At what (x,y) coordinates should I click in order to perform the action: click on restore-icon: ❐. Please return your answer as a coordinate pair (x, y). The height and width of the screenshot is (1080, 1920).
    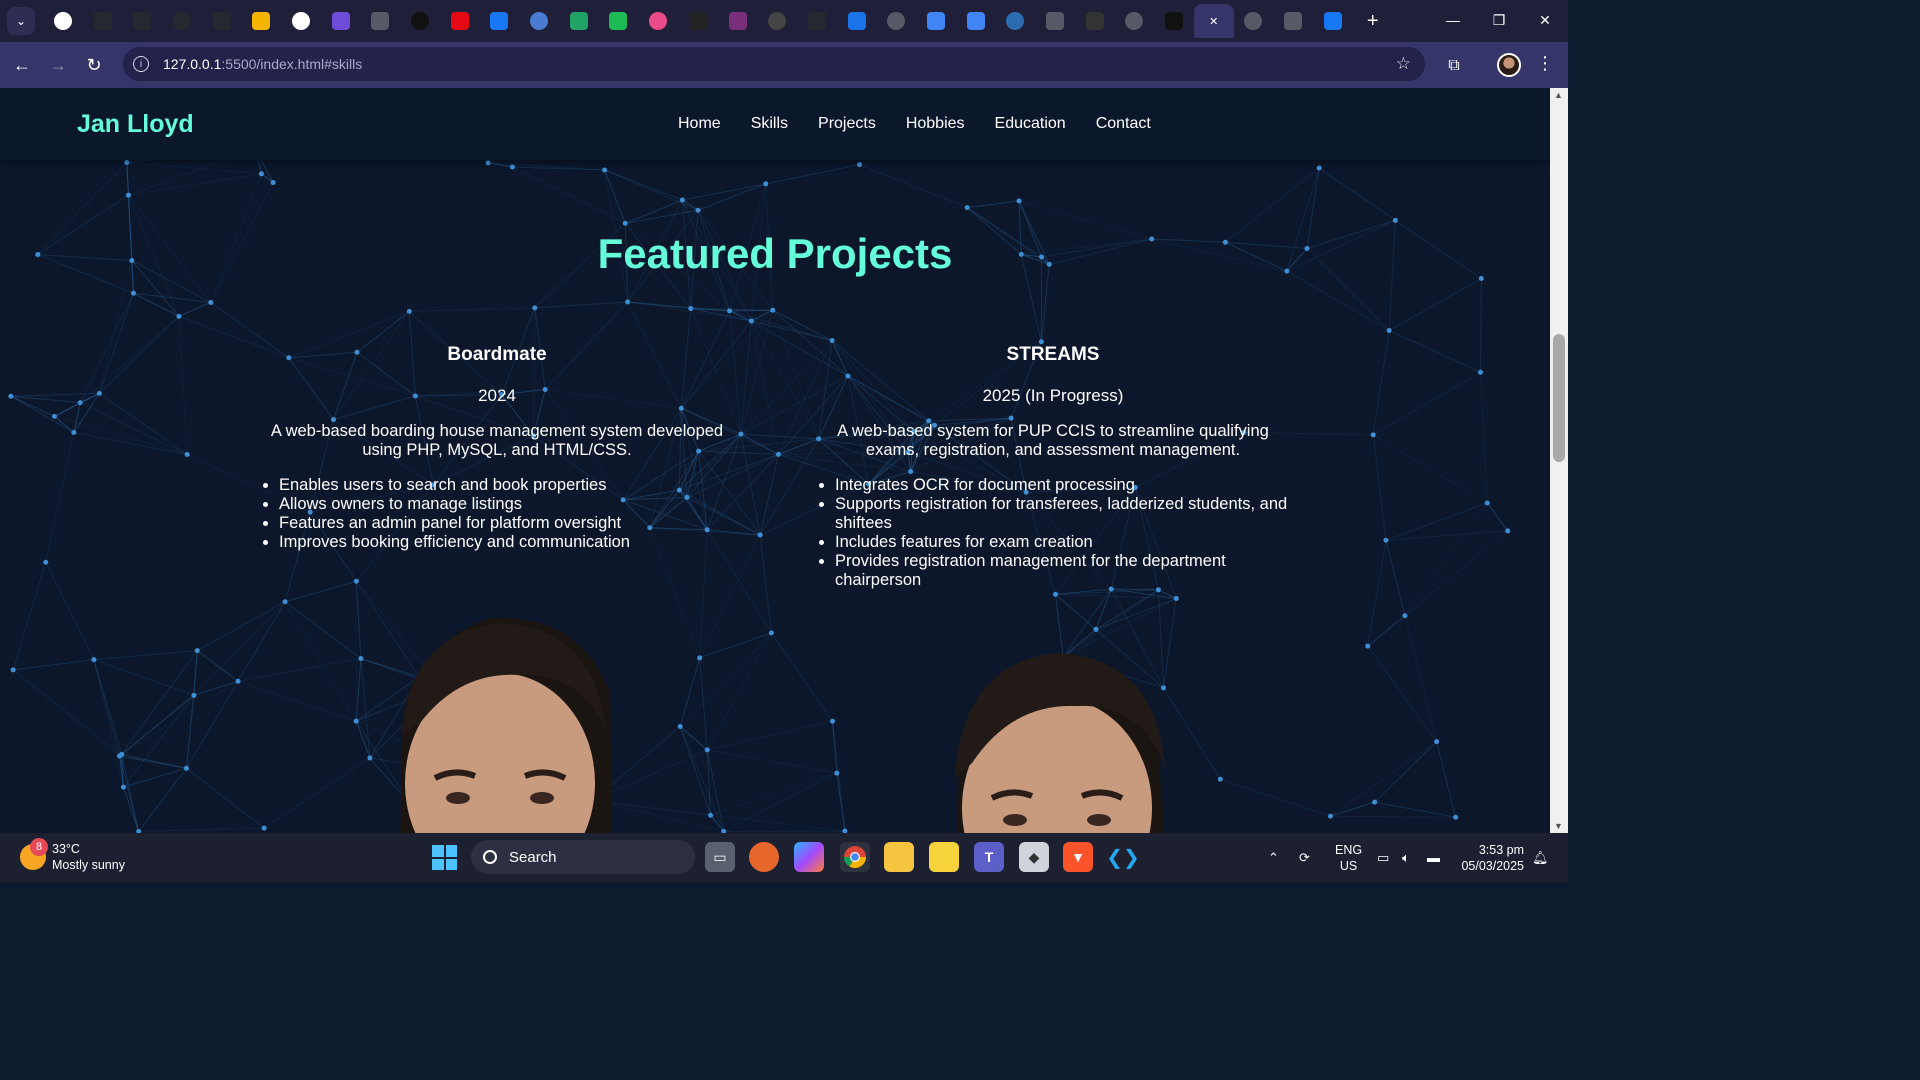
    Looking at the image, I should click on (1499, 20).